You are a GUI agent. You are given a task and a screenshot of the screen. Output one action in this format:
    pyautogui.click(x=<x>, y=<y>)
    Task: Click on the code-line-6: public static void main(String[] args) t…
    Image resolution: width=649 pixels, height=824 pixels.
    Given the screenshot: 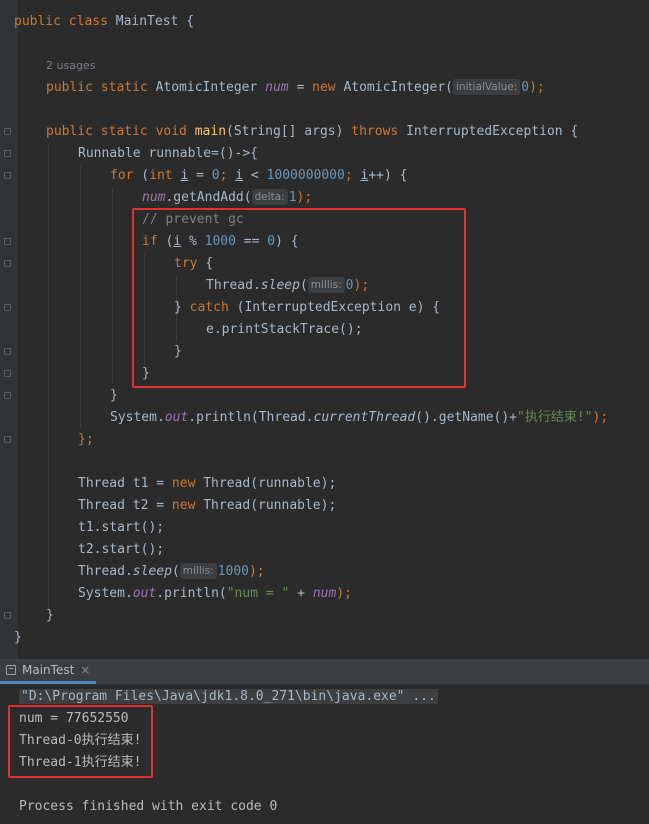 What is the action you would take?
    pyautogui.click(x=312, y=132)
    